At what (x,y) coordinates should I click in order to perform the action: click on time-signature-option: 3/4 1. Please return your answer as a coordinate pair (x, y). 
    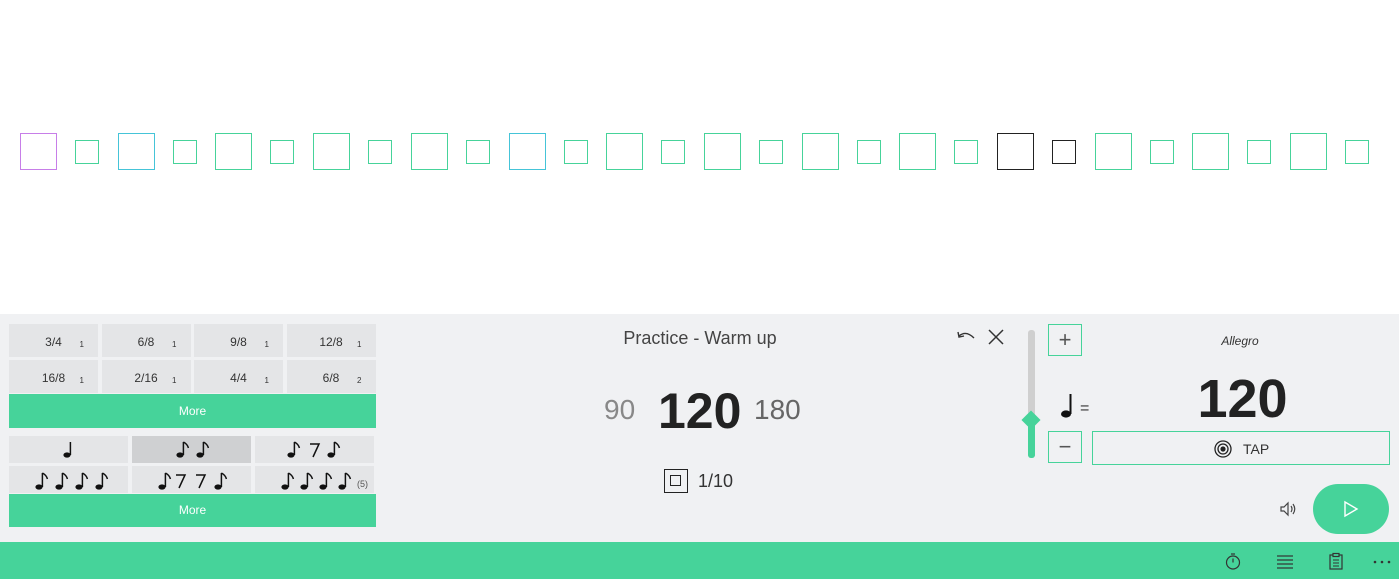
    Looking at the image, I should click on (53, 340).